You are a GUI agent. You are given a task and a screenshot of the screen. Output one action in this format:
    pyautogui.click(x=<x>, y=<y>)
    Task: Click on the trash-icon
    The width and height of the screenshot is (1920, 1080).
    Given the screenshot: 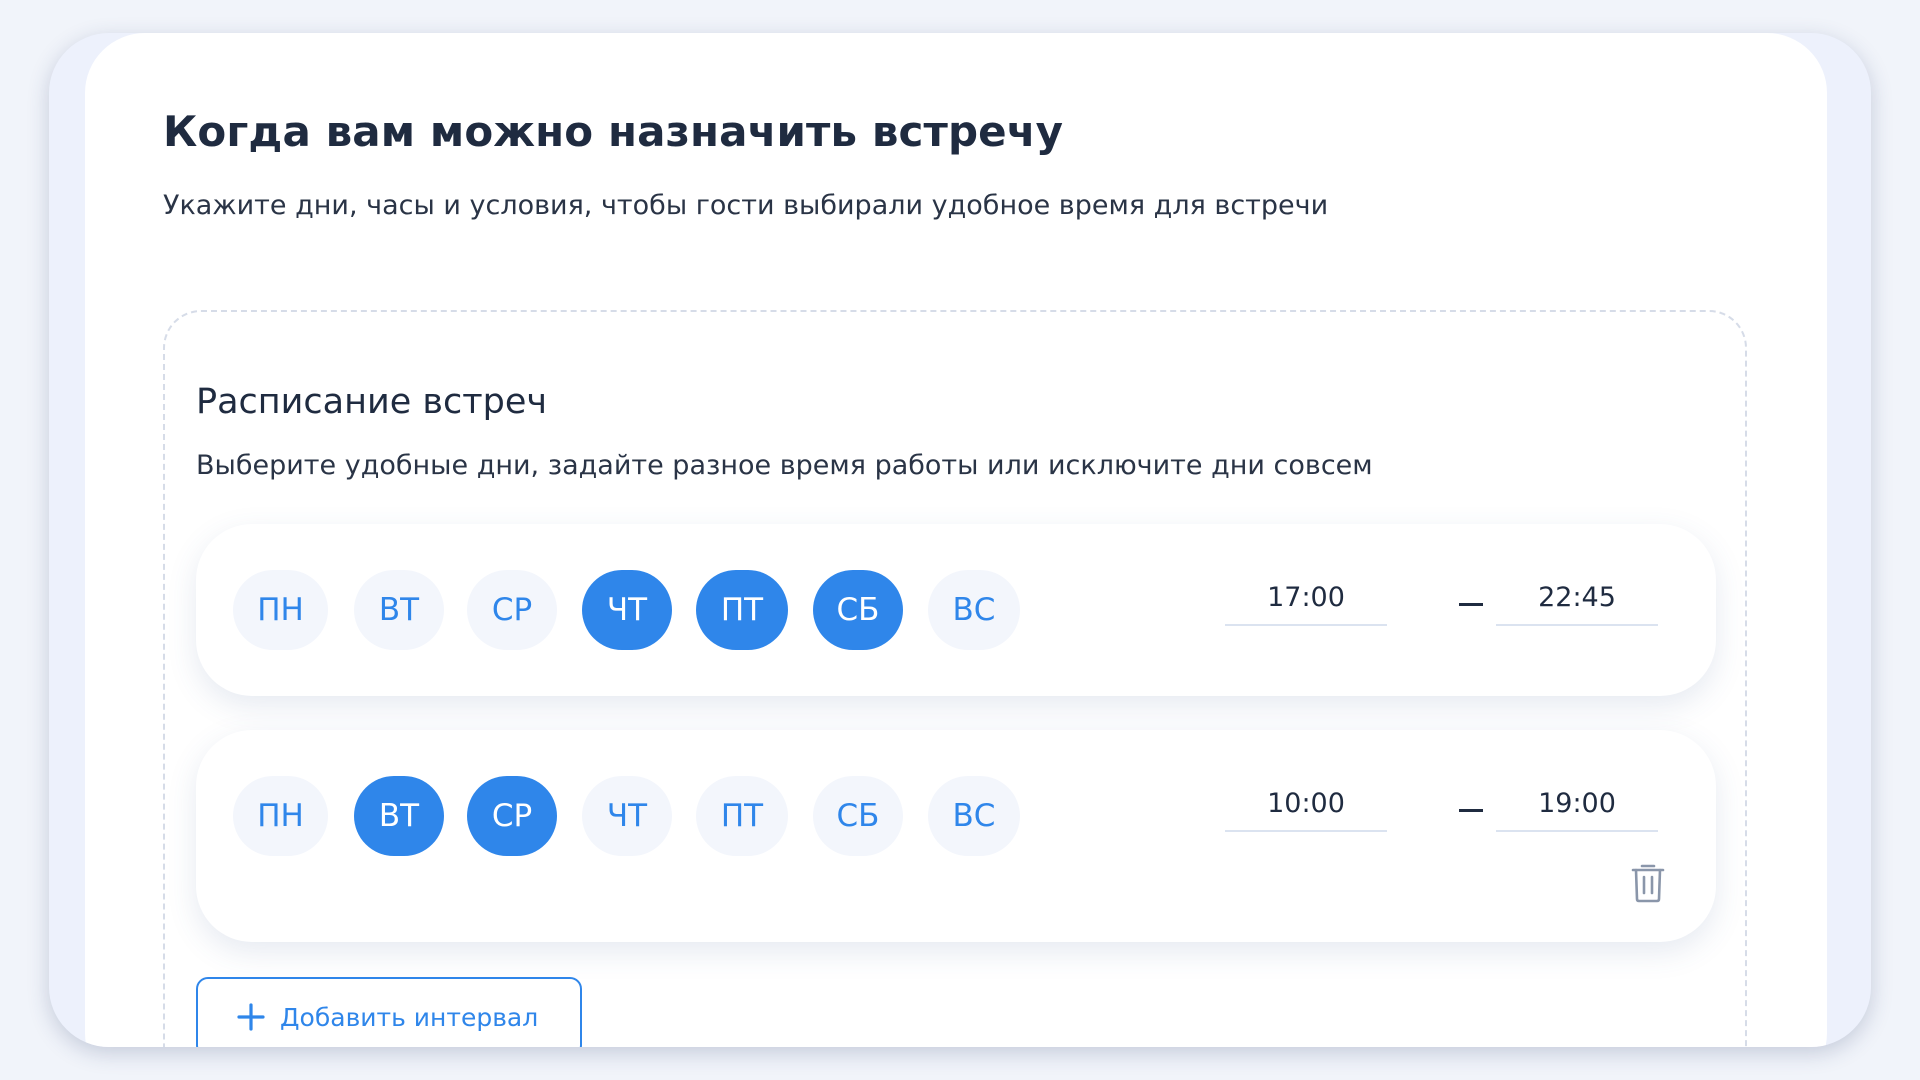 What is the action you would take?
    pyautogui.click(x=1648, y=883)
    